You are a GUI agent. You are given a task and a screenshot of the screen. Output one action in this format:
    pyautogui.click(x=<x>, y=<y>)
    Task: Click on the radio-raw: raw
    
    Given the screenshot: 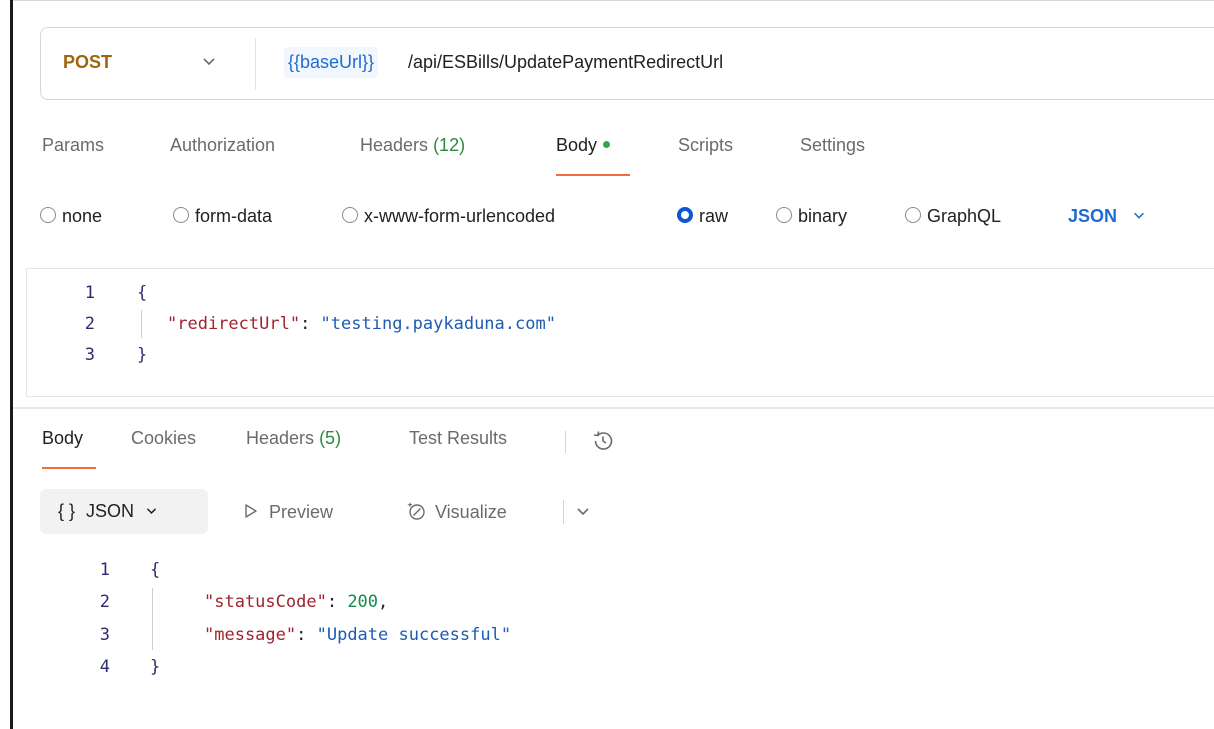 What is the action you would take?
    pyautogui.click(x=702, y=216)
    